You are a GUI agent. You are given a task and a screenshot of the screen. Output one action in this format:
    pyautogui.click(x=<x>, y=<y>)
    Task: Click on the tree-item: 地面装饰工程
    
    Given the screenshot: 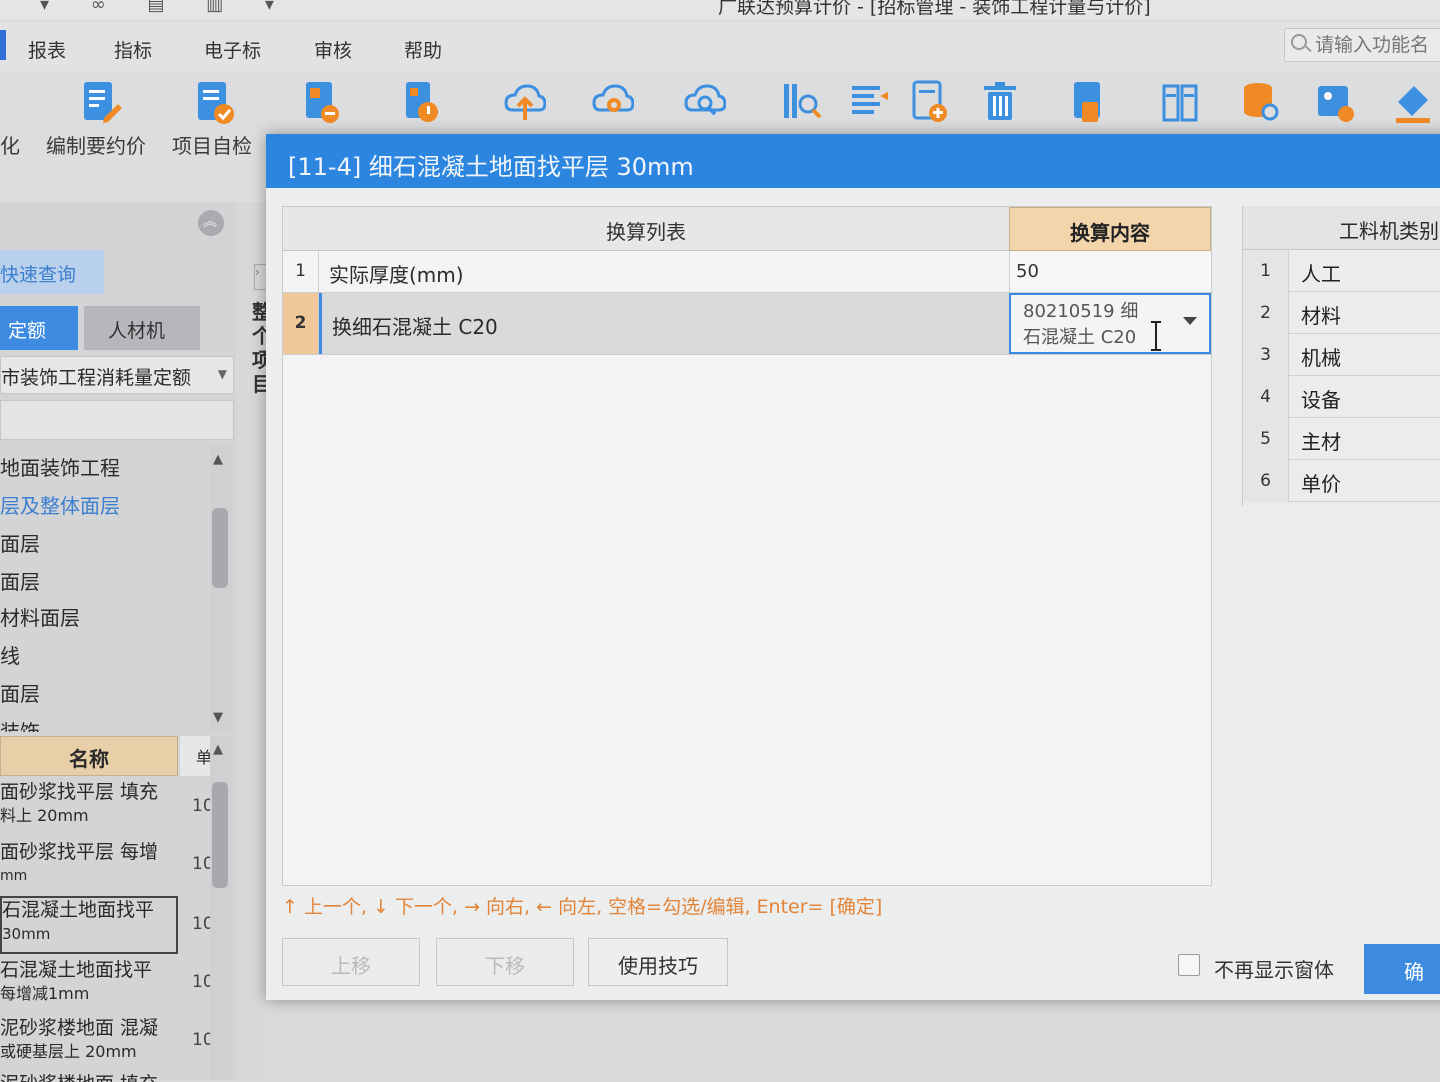 What is the action you would take?
    pyautogui.click(x=60, y=466)
    